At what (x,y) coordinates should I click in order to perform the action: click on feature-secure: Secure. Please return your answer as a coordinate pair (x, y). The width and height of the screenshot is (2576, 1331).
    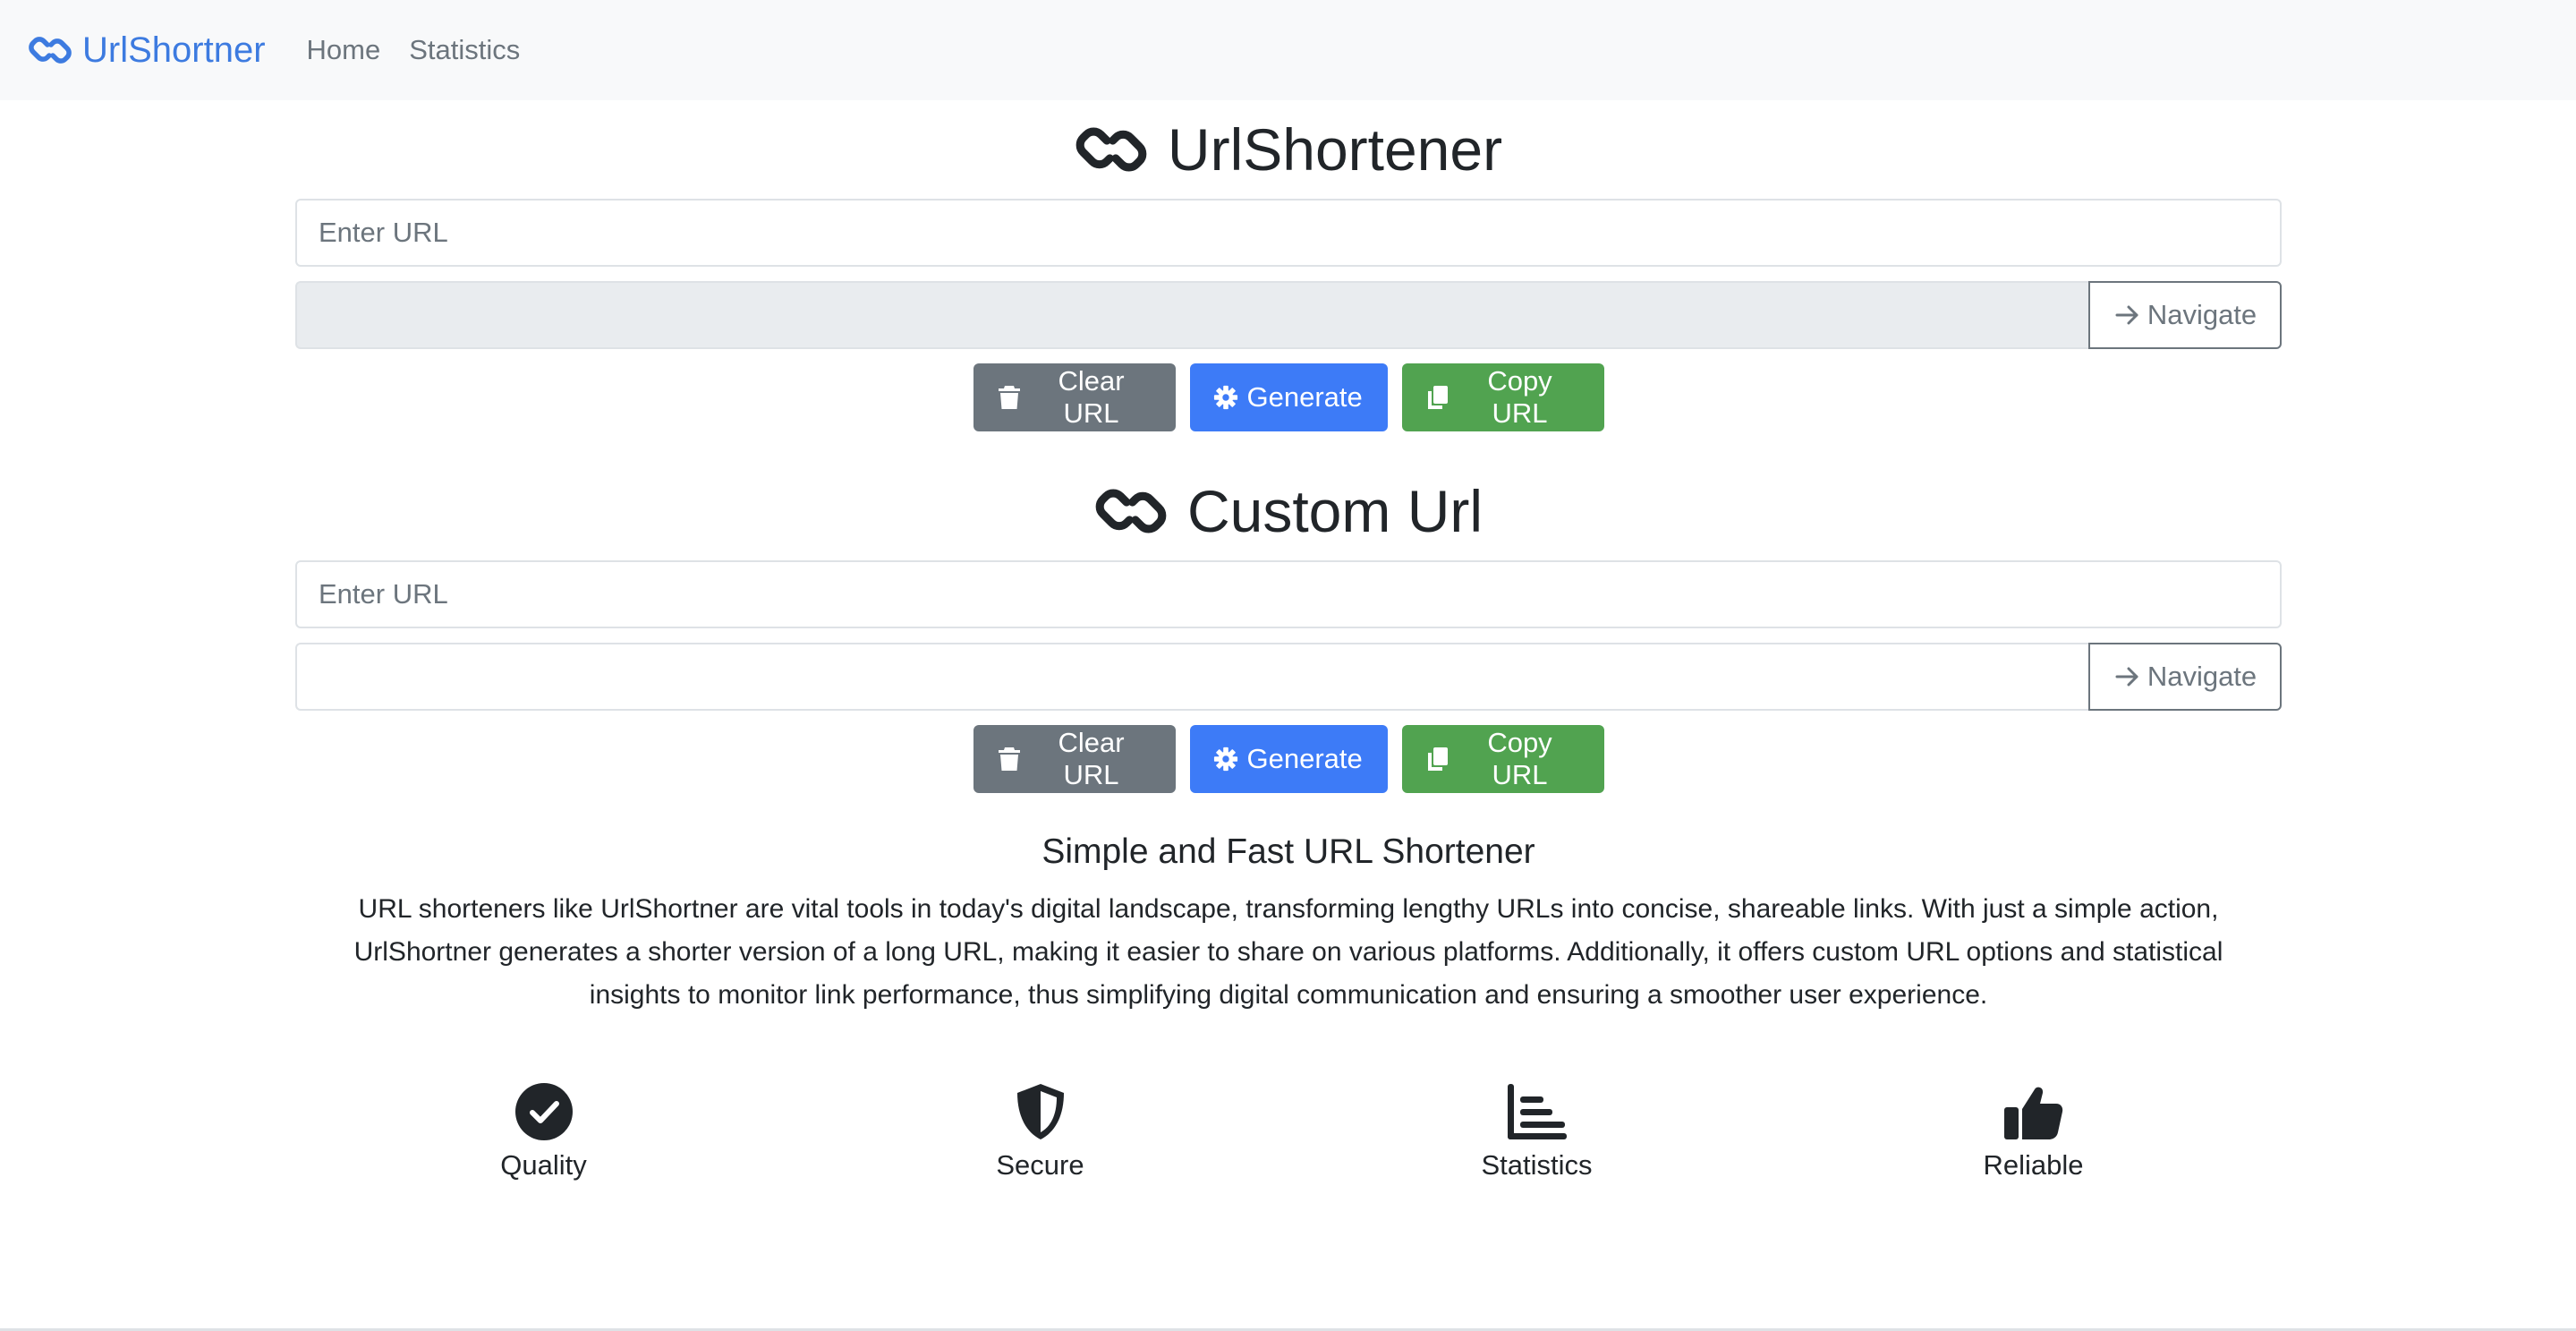
    Looking at the image, I should click on (1040, 1132).